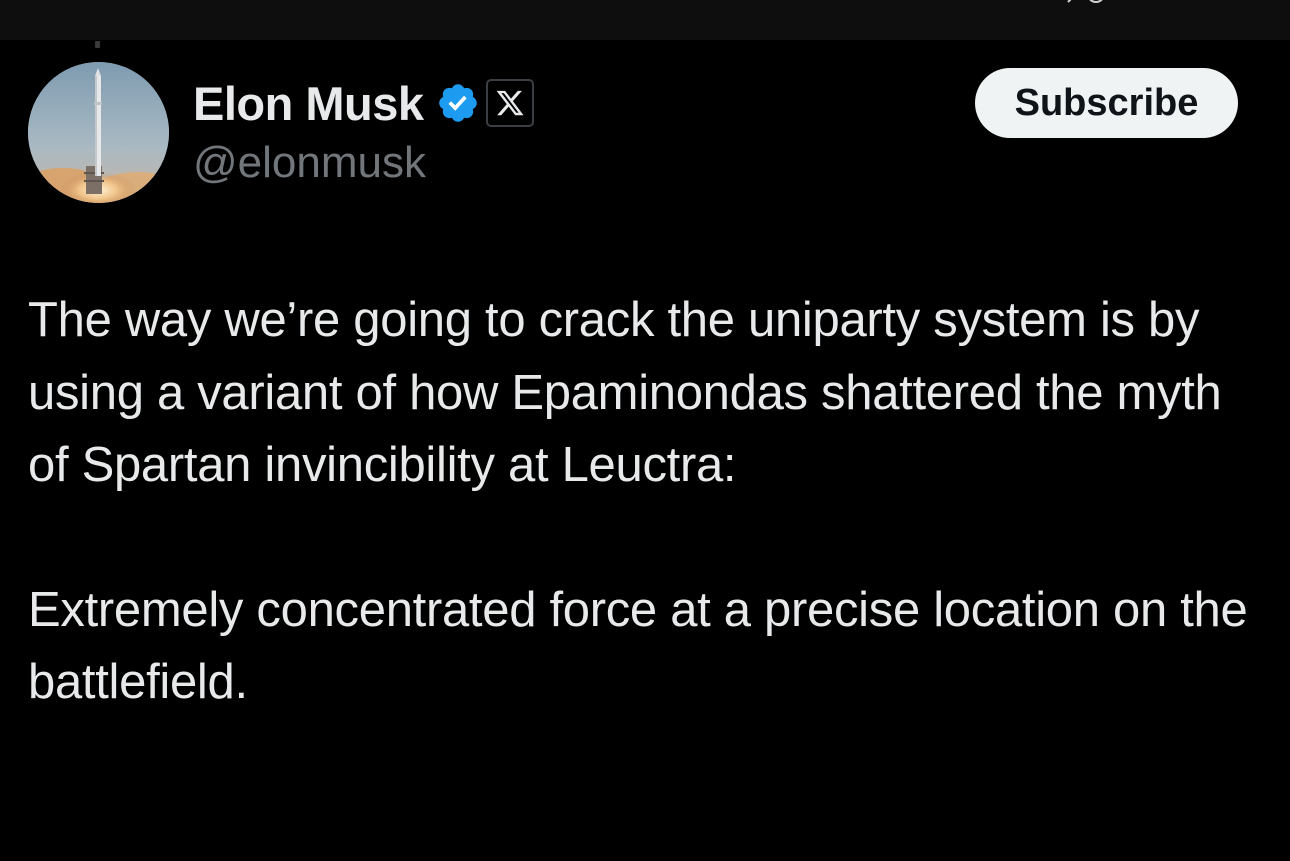 The image size is (1290, 861). I want to click on verified-check-icon, so click(458, 103).